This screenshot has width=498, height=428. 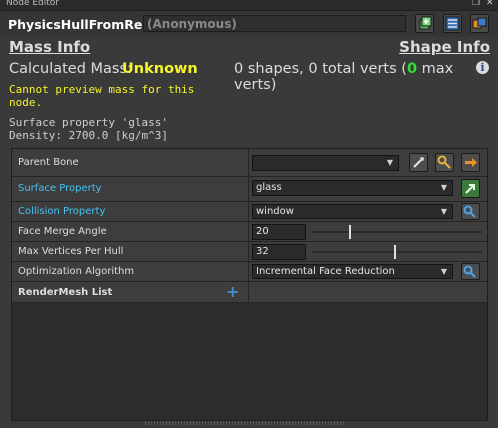 I want to click on info-icon: i, so click(x=482, y=67).